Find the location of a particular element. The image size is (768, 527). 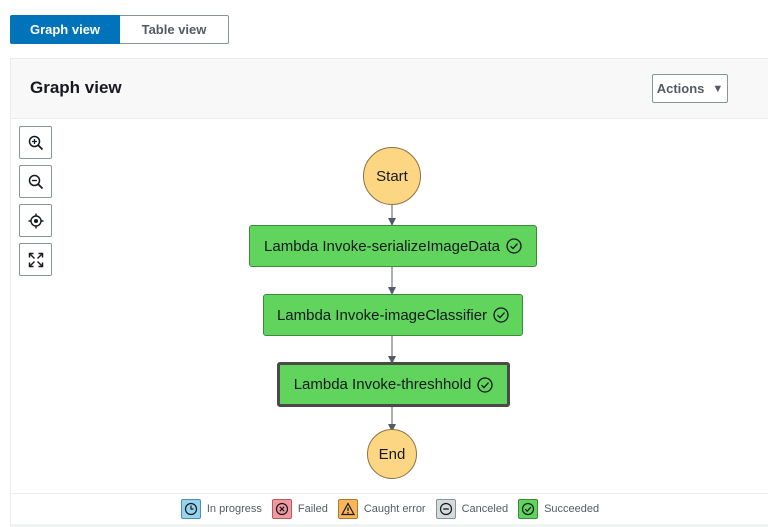

crosshair-icon is located at coordinates (35, 220).